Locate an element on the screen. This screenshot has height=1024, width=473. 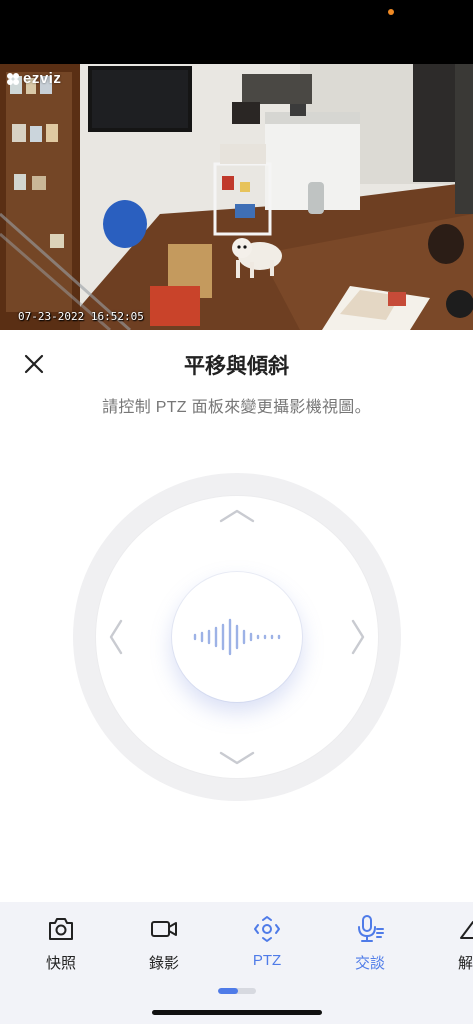
chevron-right-icon is located at coordinates (358, 637).